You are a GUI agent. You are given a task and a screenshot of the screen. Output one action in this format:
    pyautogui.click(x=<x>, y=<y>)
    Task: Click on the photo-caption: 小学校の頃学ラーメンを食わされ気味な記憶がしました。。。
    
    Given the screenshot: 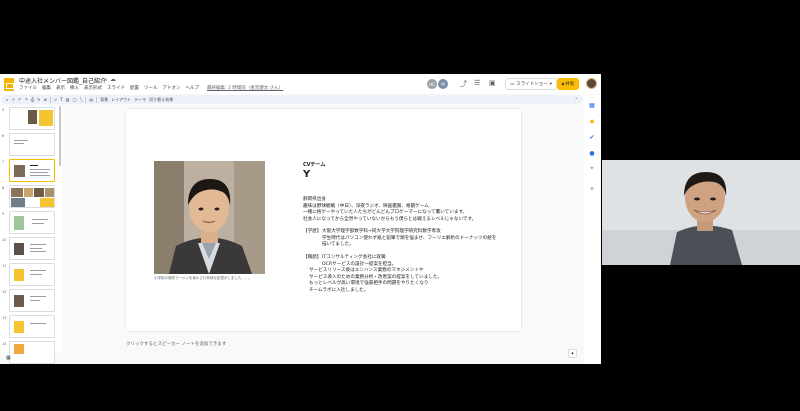 What is the action you would take?
    pyautogui.click(x=203, y=278)
    